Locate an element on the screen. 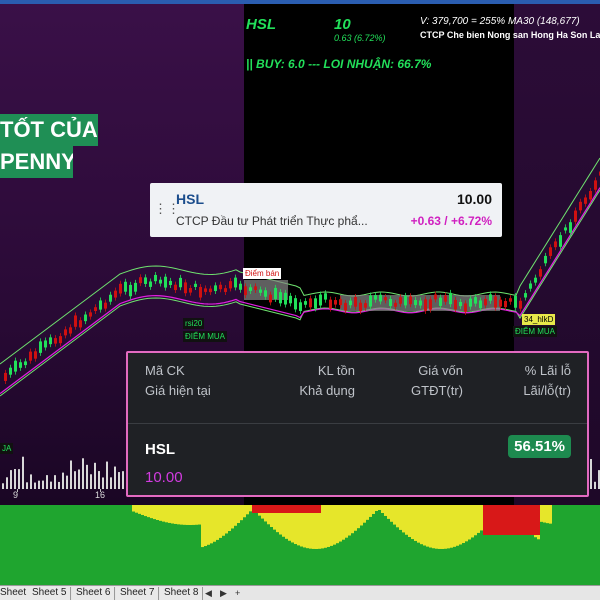 The image size is (600, 600). sheet-tab-8: Sheet 8 is located at coordinates (182, 593).